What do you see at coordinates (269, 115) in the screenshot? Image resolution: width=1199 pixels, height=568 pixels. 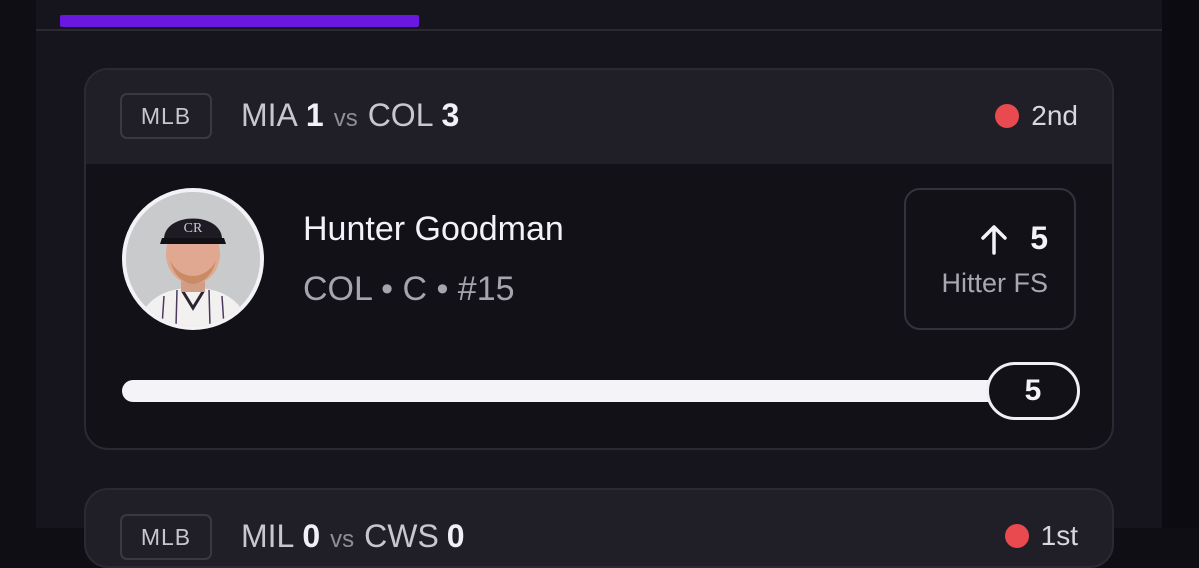 I see `away-team: MIA` at bounding box center [269, 115].